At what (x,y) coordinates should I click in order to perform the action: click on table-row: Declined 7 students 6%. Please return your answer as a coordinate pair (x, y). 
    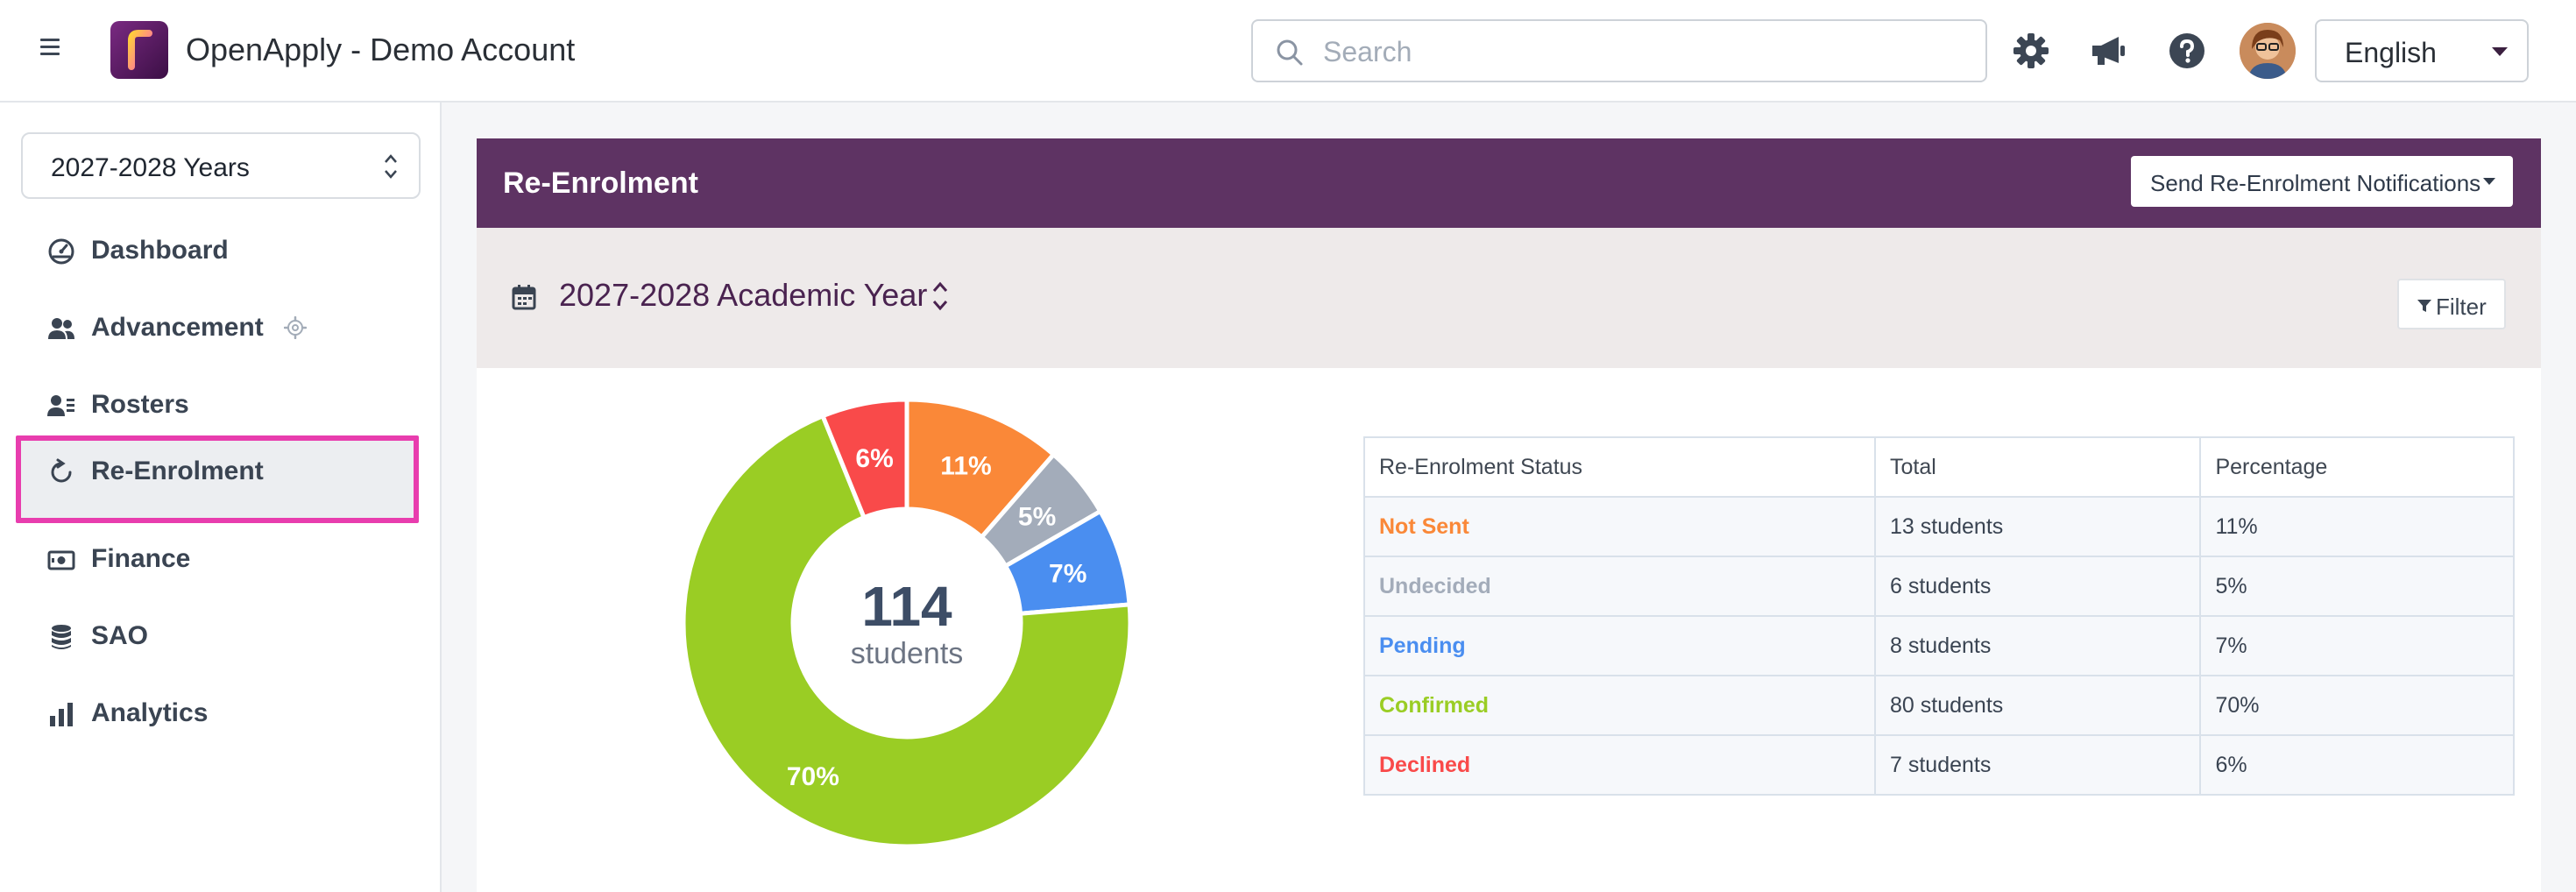
    Looking at the image, I should click on (1938, 765).